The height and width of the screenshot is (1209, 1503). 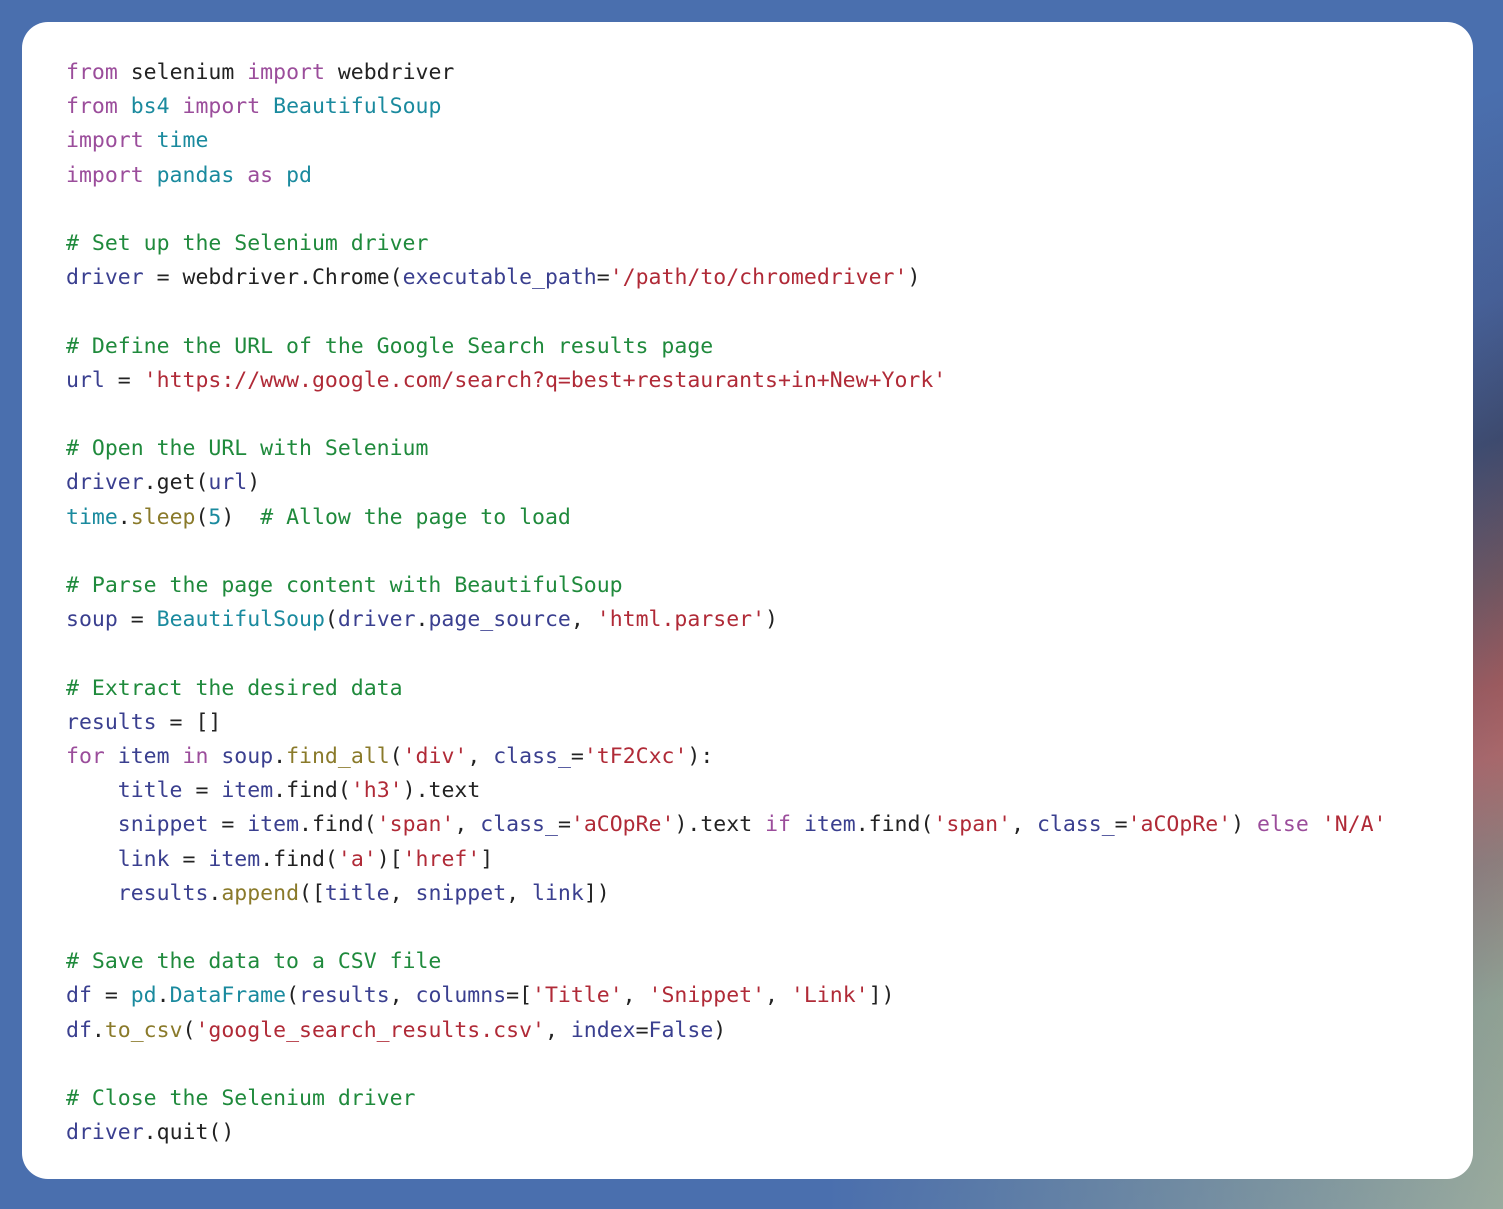 What do you see at coordinates (247, 244) in the screenshot?
I see `code-token-cm: # Set up the Selenium driver` at bounding box center [247, 244].